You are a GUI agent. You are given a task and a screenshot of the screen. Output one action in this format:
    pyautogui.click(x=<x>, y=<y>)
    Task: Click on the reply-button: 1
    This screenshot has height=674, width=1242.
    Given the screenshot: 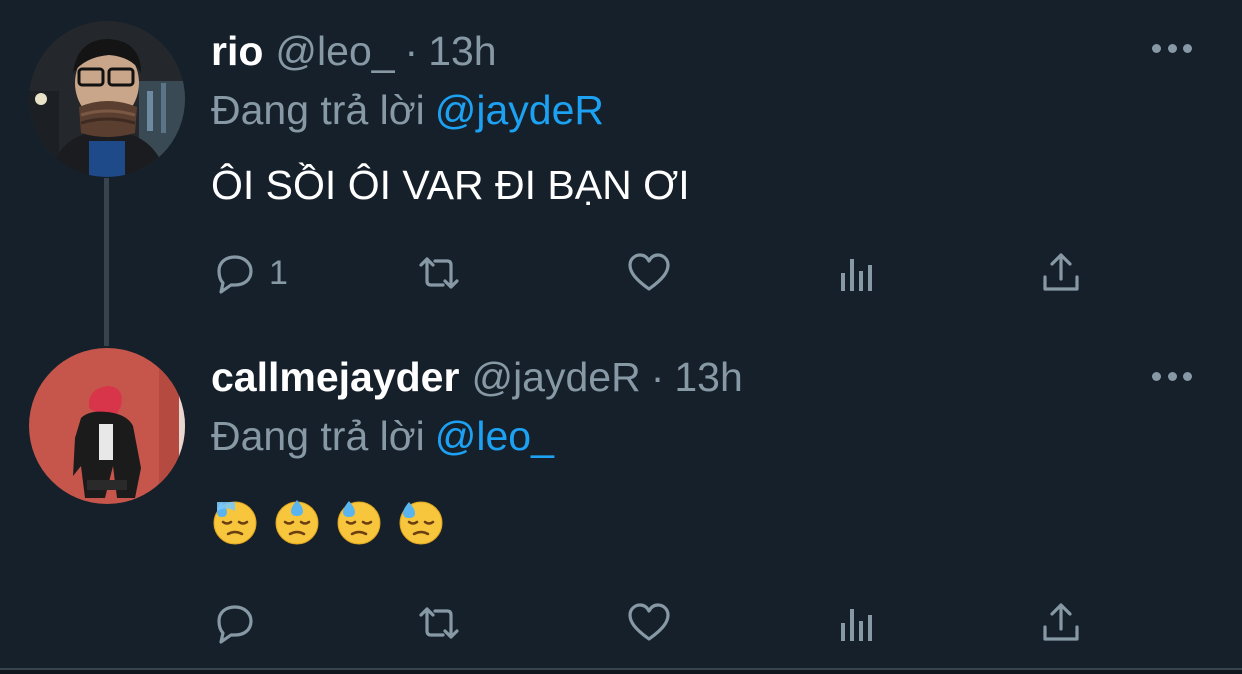 What is the action you would take?
    pyautogui.click(x=249, y=273)
    